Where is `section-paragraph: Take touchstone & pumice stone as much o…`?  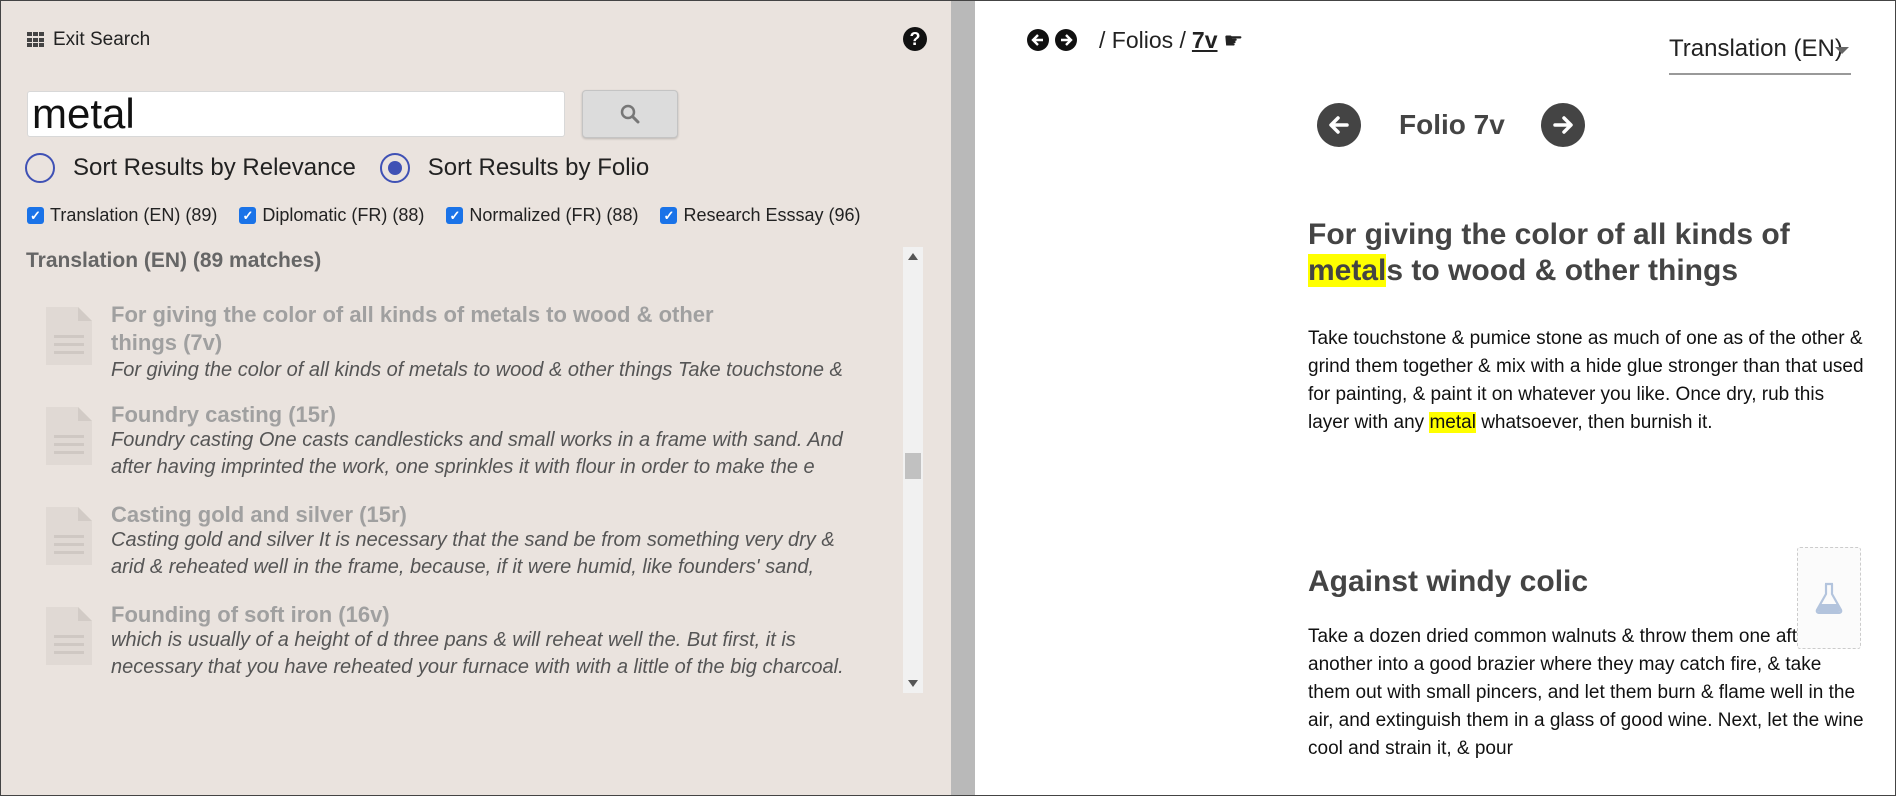
section-paragraph: Take touchstone & pumice stone as much o… is located at coordinates (1588, 381).